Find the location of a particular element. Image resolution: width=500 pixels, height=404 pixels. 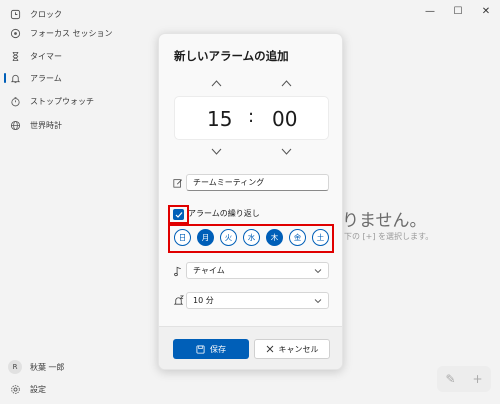

avatar: R is located at coordinates (15, 367).